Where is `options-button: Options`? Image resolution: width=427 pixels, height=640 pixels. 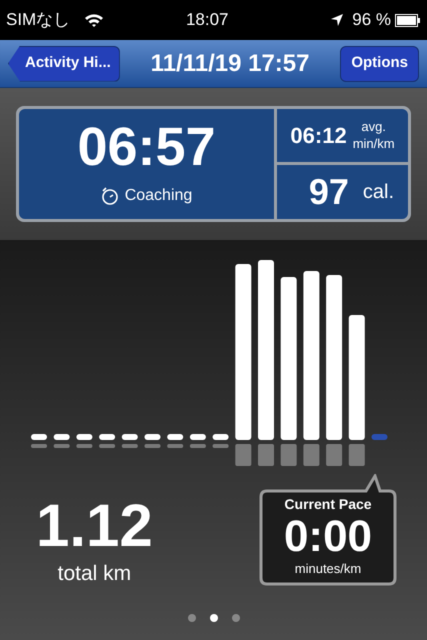 options-button: Options is located at coordinates (379, 64).